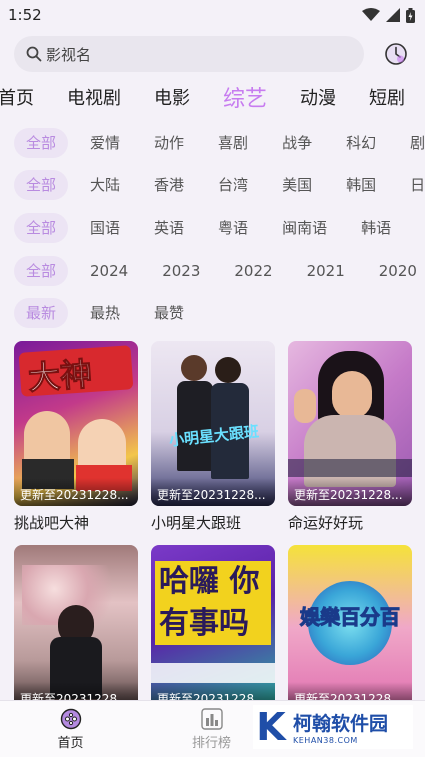 The width and height of the screenshot is (425, 757). I want to click on filter-row-genre: 全部 爱情 动作 喜剧 战争 科幻 剧情 武, so click(219, 143).